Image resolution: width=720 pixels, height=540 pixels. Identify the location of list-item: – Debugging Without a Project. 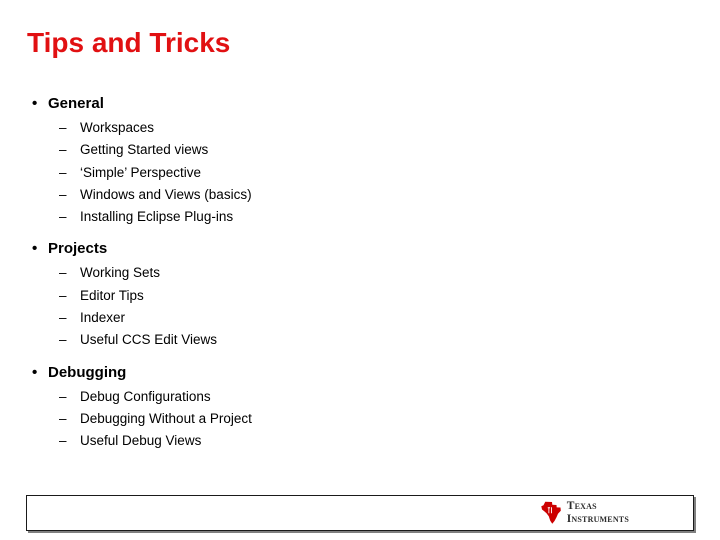
(347, 419).